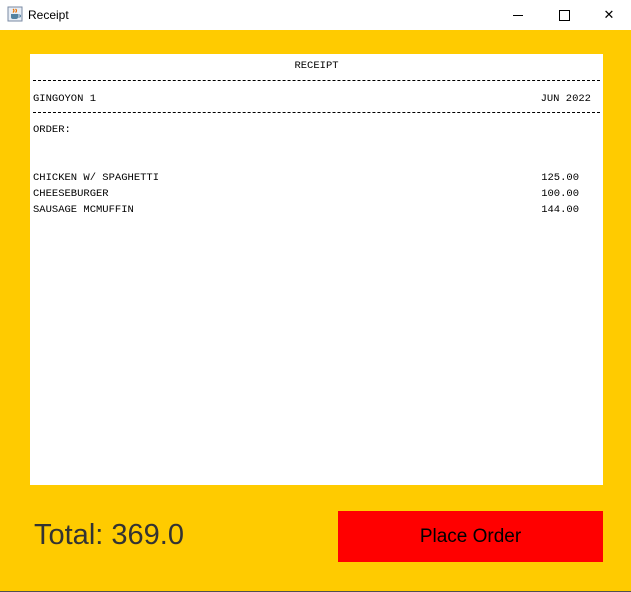 This screenshot has height=592, width=631. I want to click on minimize-button, so click(518, 15).